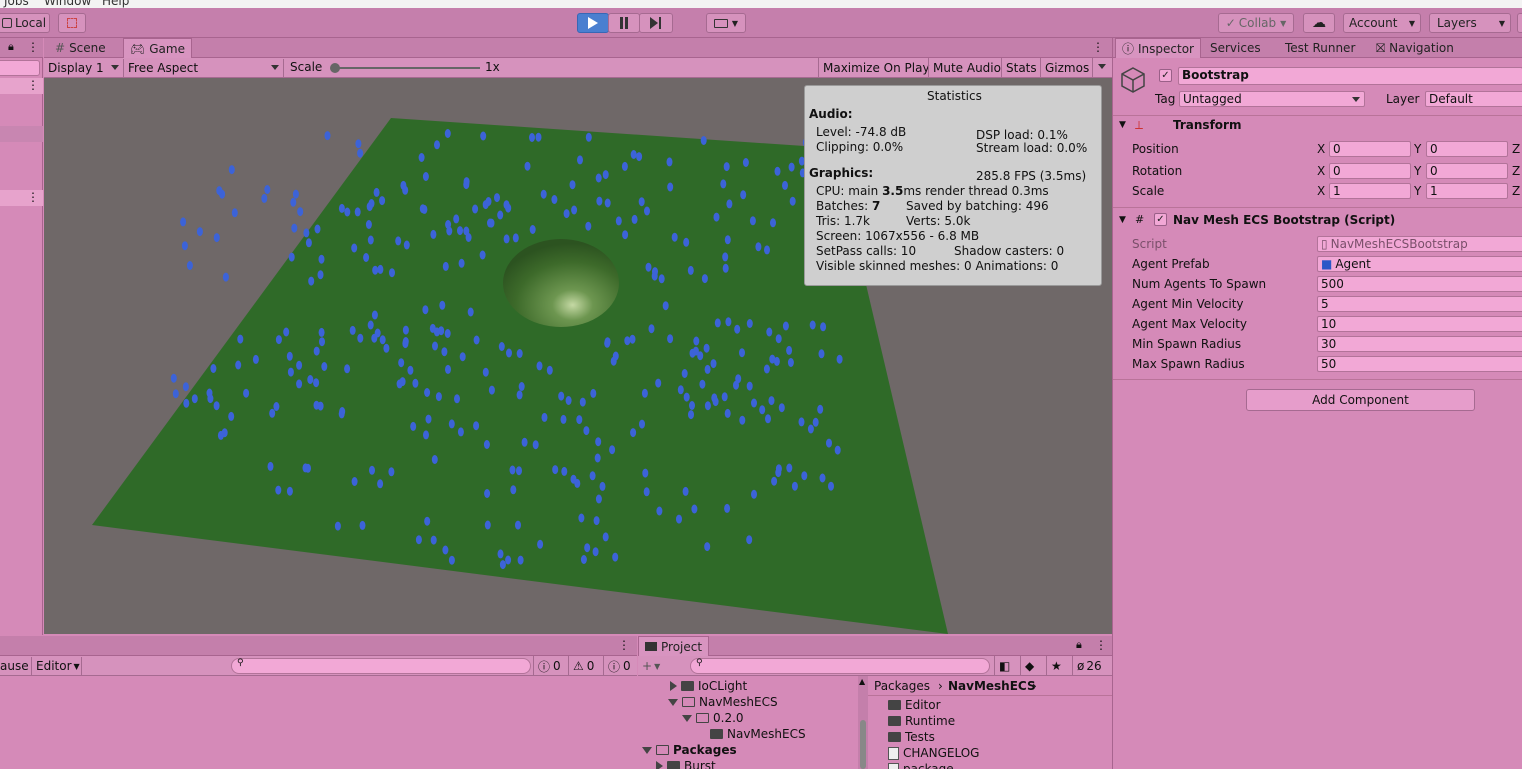 This screenshot has width=1522, height=769. What do you see at coordinates (275, 67) in the screenshot?
I see `chevron-down-icon` at bounding box center [275, 67].